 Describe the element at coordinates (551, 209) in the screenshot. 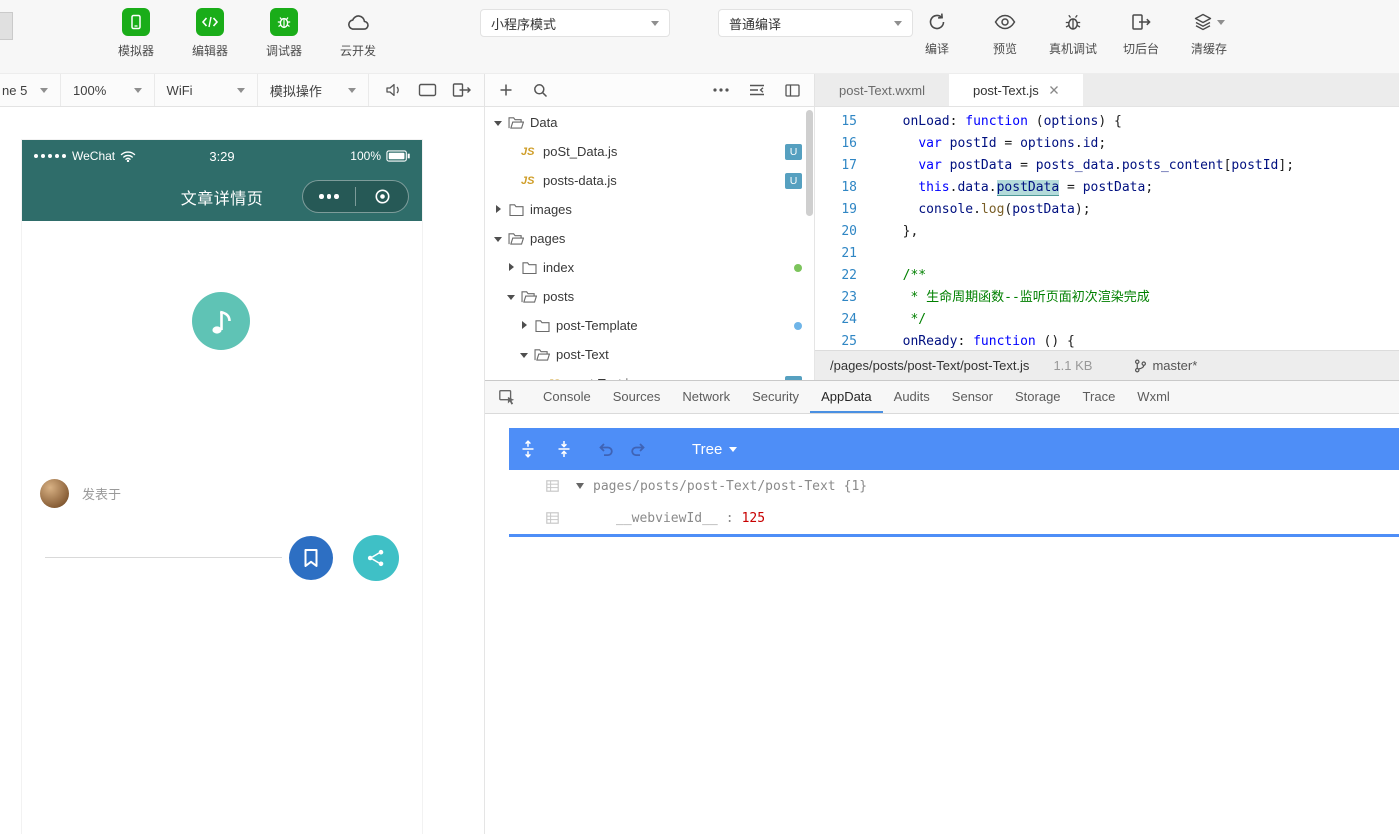

I see `tree-item-label: images` at that location.